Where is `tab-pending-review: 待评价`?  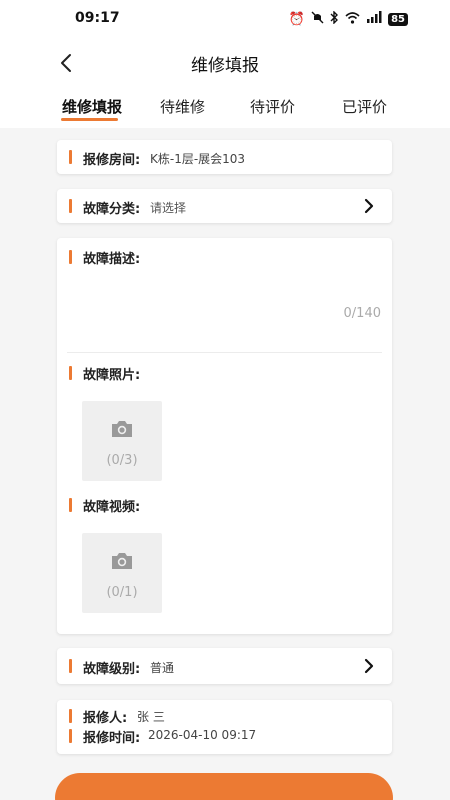 tab-pending-review: 待评价 is located at coordinates (272, 106).